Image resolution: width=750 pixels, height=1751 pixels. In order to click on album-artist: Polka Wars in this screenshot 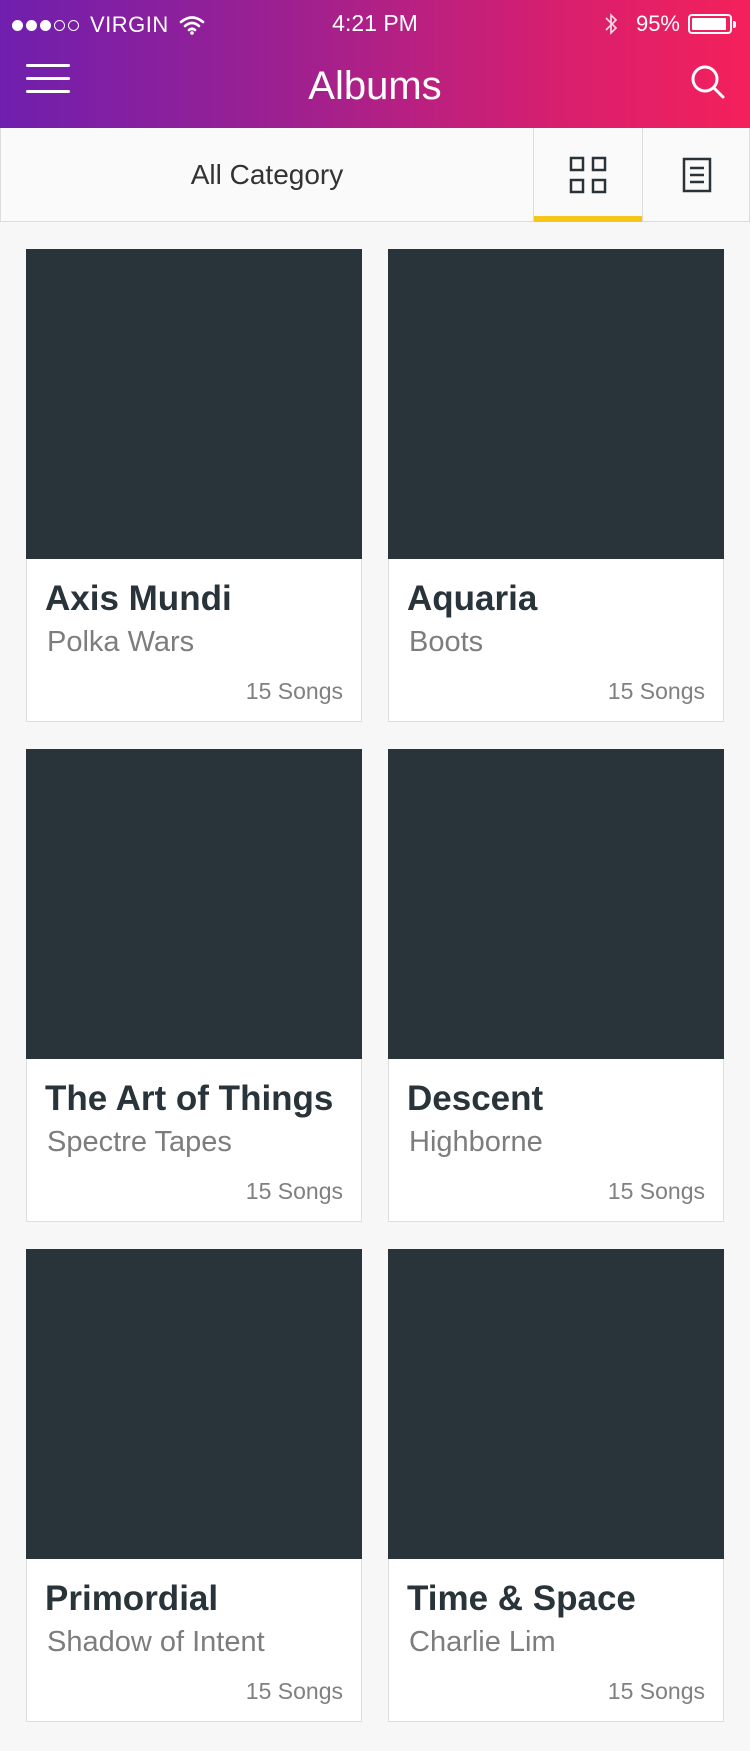, I will do `click(121, 642)`.